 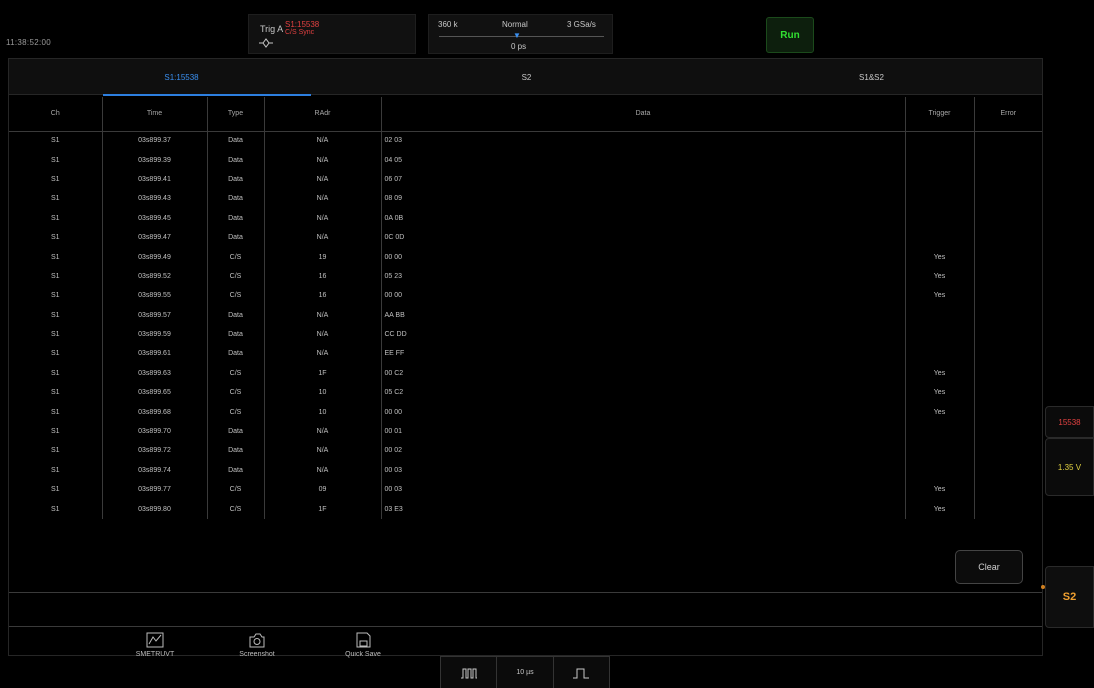 What do you see at coordinates (517, 35) in the screenshot?
I see `trigger-position-marker-icon: ▼` at bounding box center [517, 35].